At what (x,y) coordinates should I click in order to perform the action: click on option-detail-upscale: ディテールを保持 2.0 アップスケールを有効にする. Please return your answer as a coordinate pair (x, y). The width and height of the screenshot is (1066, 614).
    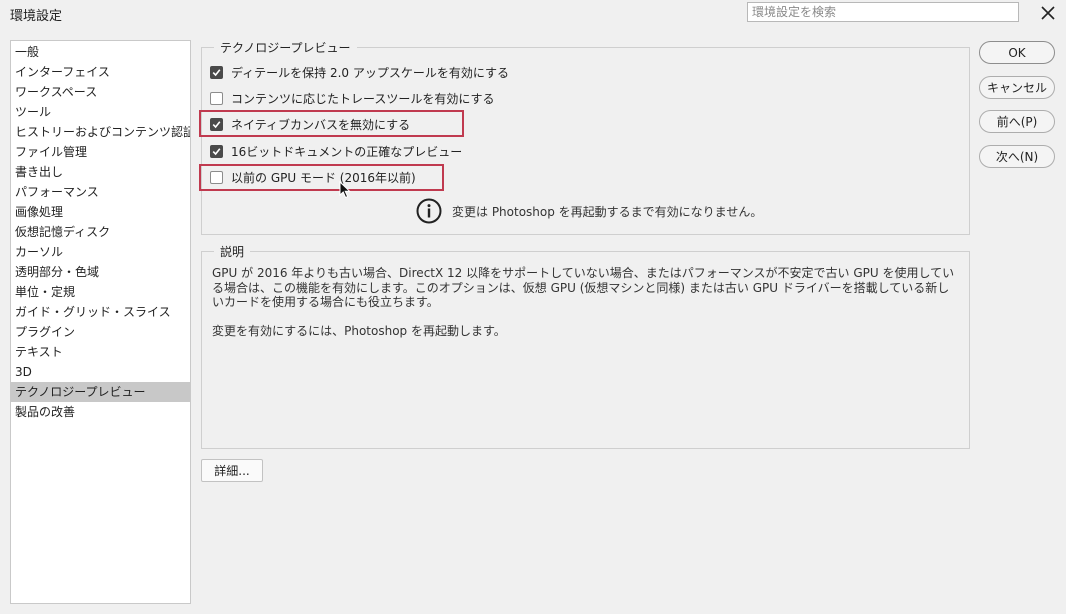
    Looking at the image, I should click on (359, 72).